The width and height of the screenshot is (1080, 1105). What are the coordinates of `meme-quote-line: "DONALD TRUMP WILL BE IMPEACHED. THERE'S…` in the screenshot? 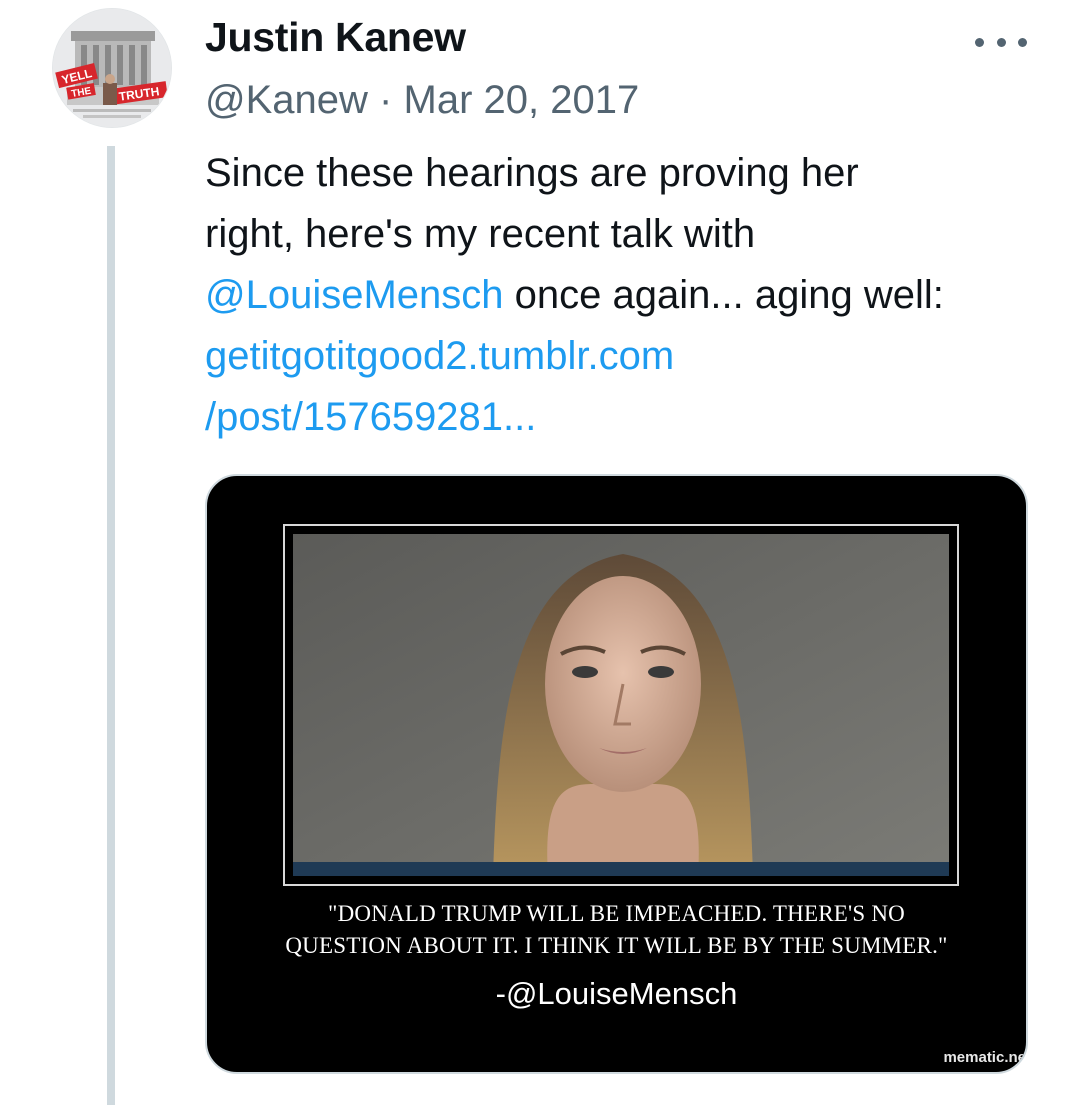 It's located at (616, 913).